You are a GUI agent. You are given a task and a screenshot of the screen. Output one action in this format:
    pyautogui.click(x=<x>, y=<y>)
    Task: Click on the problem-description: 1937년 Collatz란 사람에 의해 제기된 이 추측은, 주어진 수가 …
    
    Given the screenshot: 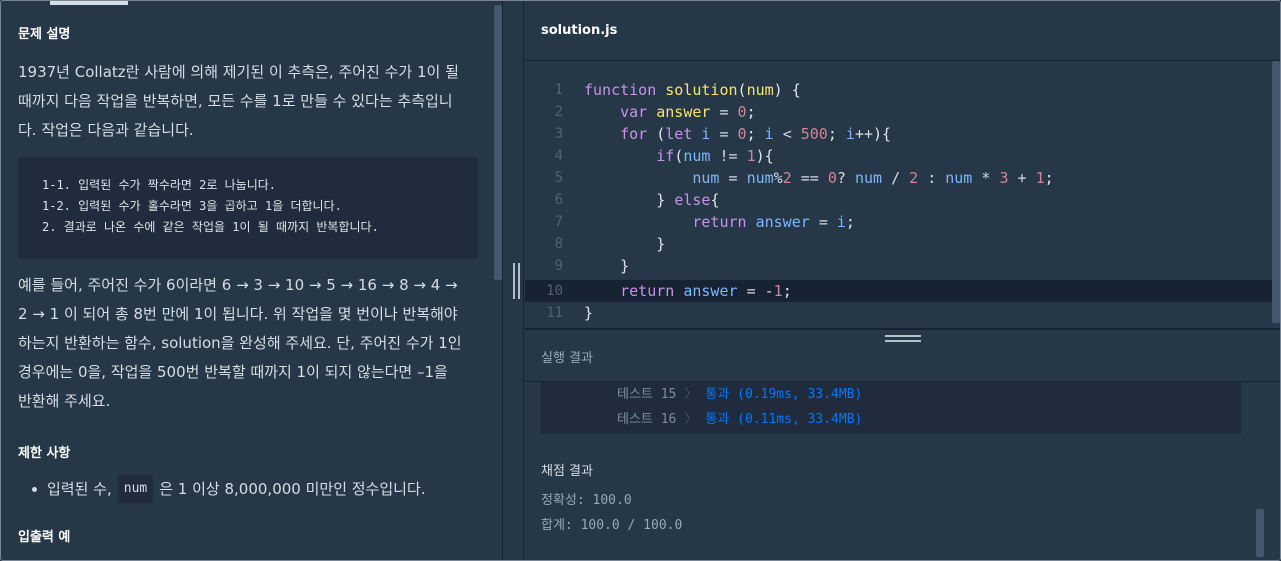 What is the action you would take?
    pyautogui.click(x=249, y=101)
    